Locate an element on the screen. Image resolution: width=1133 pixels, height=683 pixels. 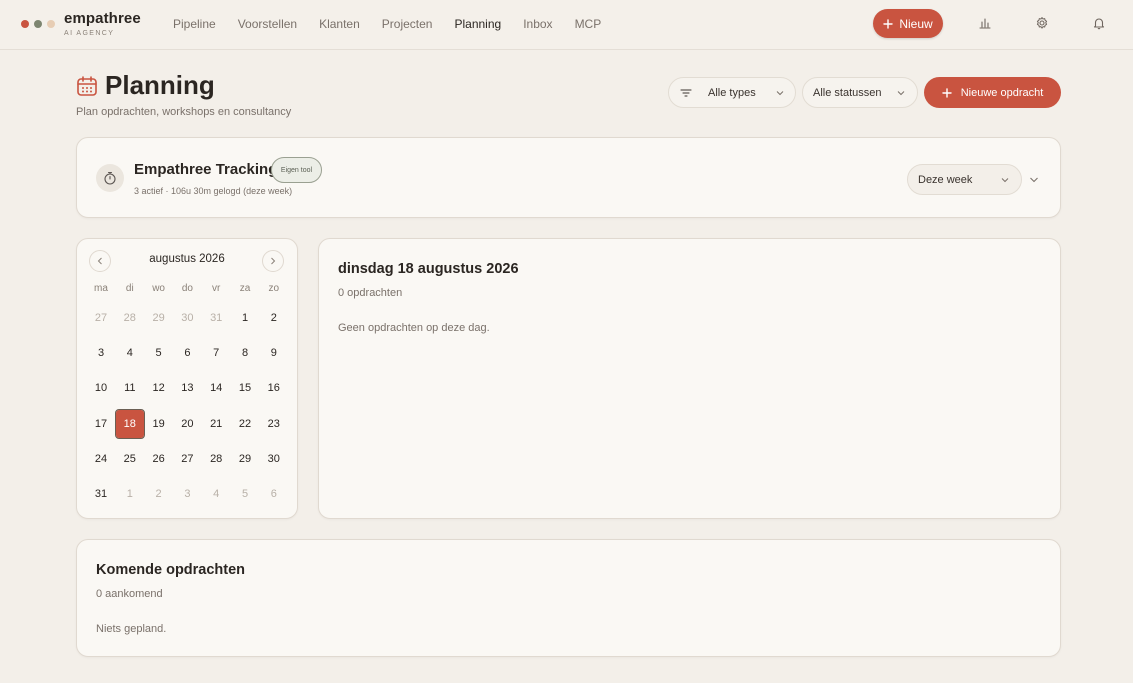
nav-item-mcp: MCP is located at coordinates (588, 24).